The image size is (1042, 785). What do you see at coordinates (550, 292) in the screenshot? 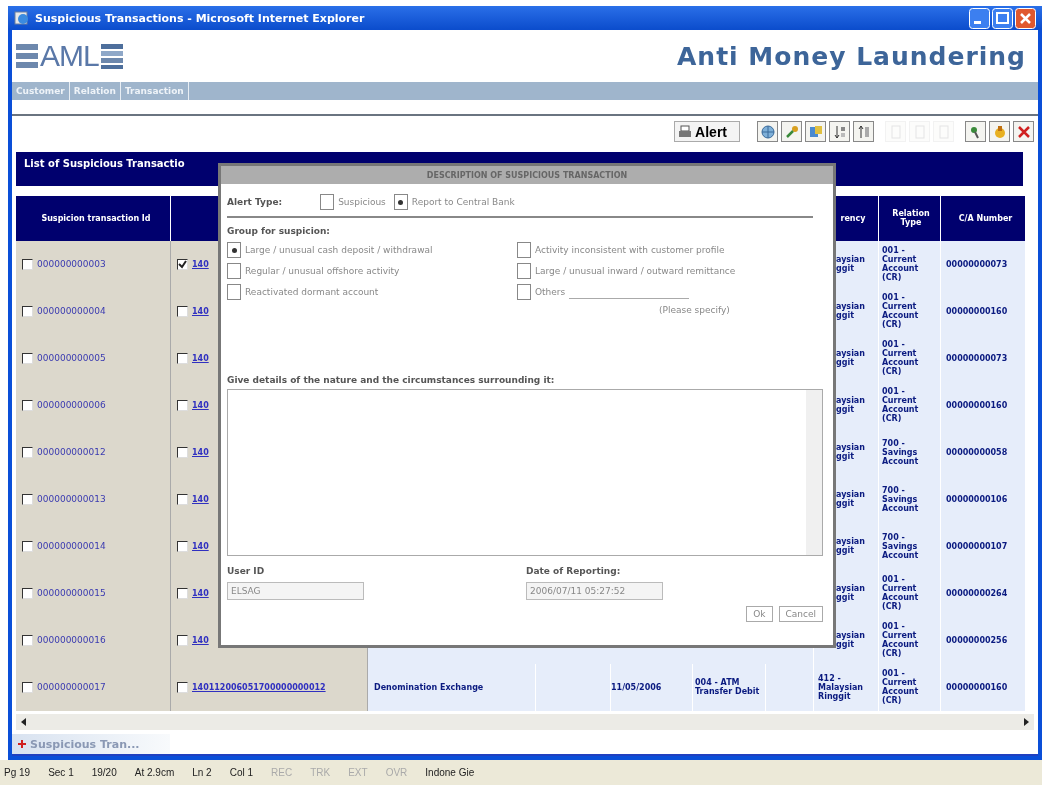
I see `radio-label: Others` at bounding box center [550, 292].